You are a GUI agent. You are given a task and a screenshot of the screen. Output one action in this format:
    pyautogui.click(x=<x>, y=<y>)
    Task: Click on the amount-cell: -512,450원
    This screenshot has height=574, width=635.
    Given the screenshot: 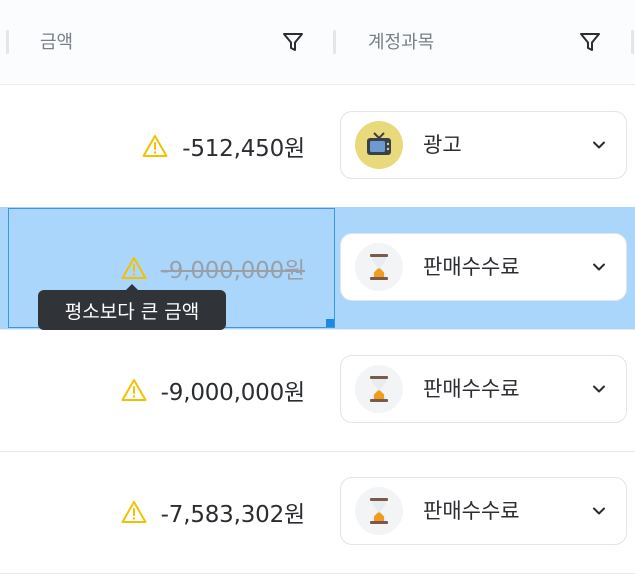 What is the action you would take?
    pyautogui.click(x=167, y=146)
    